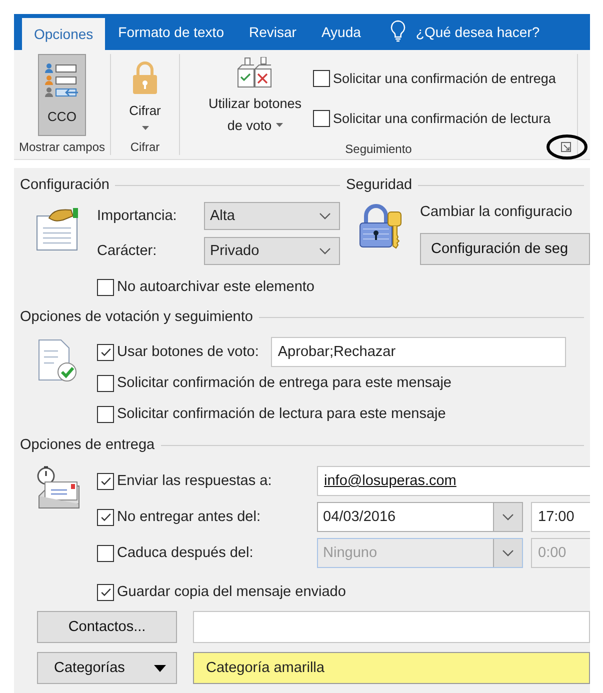  I want to click on group-label: Mostrar campos, so click(62, 147).